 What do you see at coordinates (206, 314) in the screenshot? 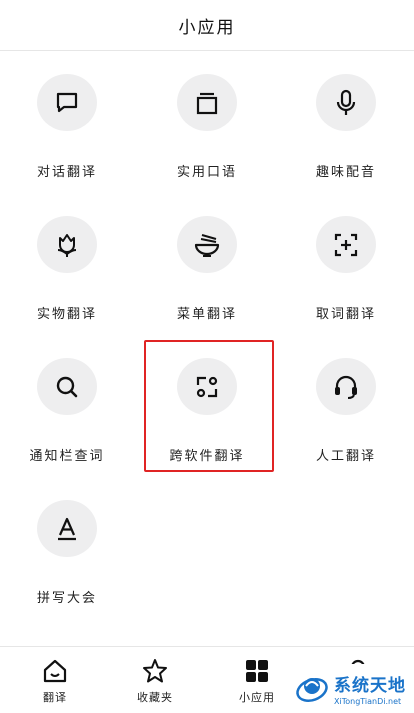
I see `app-label: 菜单翻译` at bounding box center [206, 314].